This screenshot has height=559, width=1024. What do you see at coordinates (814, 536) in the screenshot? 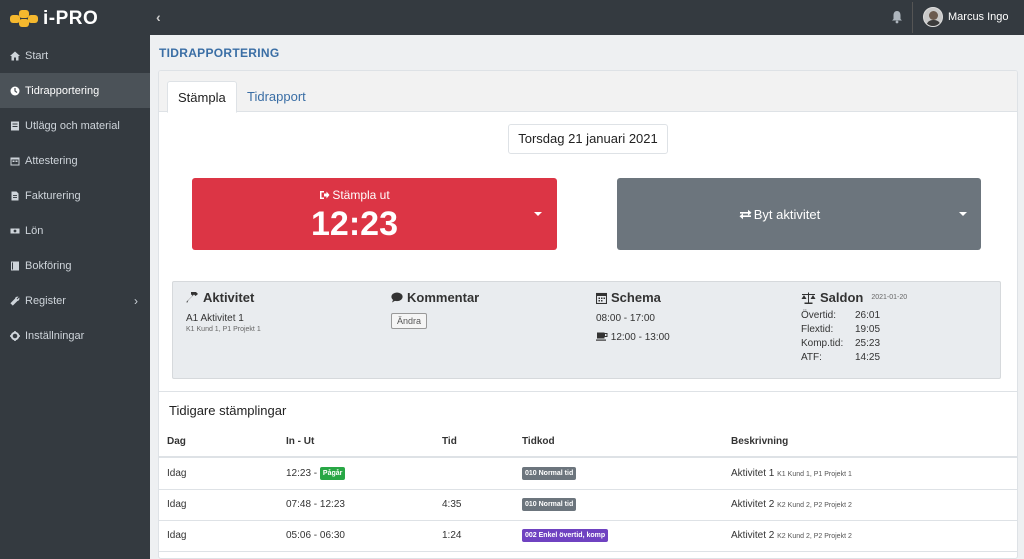
I see `description-sub: K2 Kund 2, P2 Projekt 2` at bounding box center [814, 536].